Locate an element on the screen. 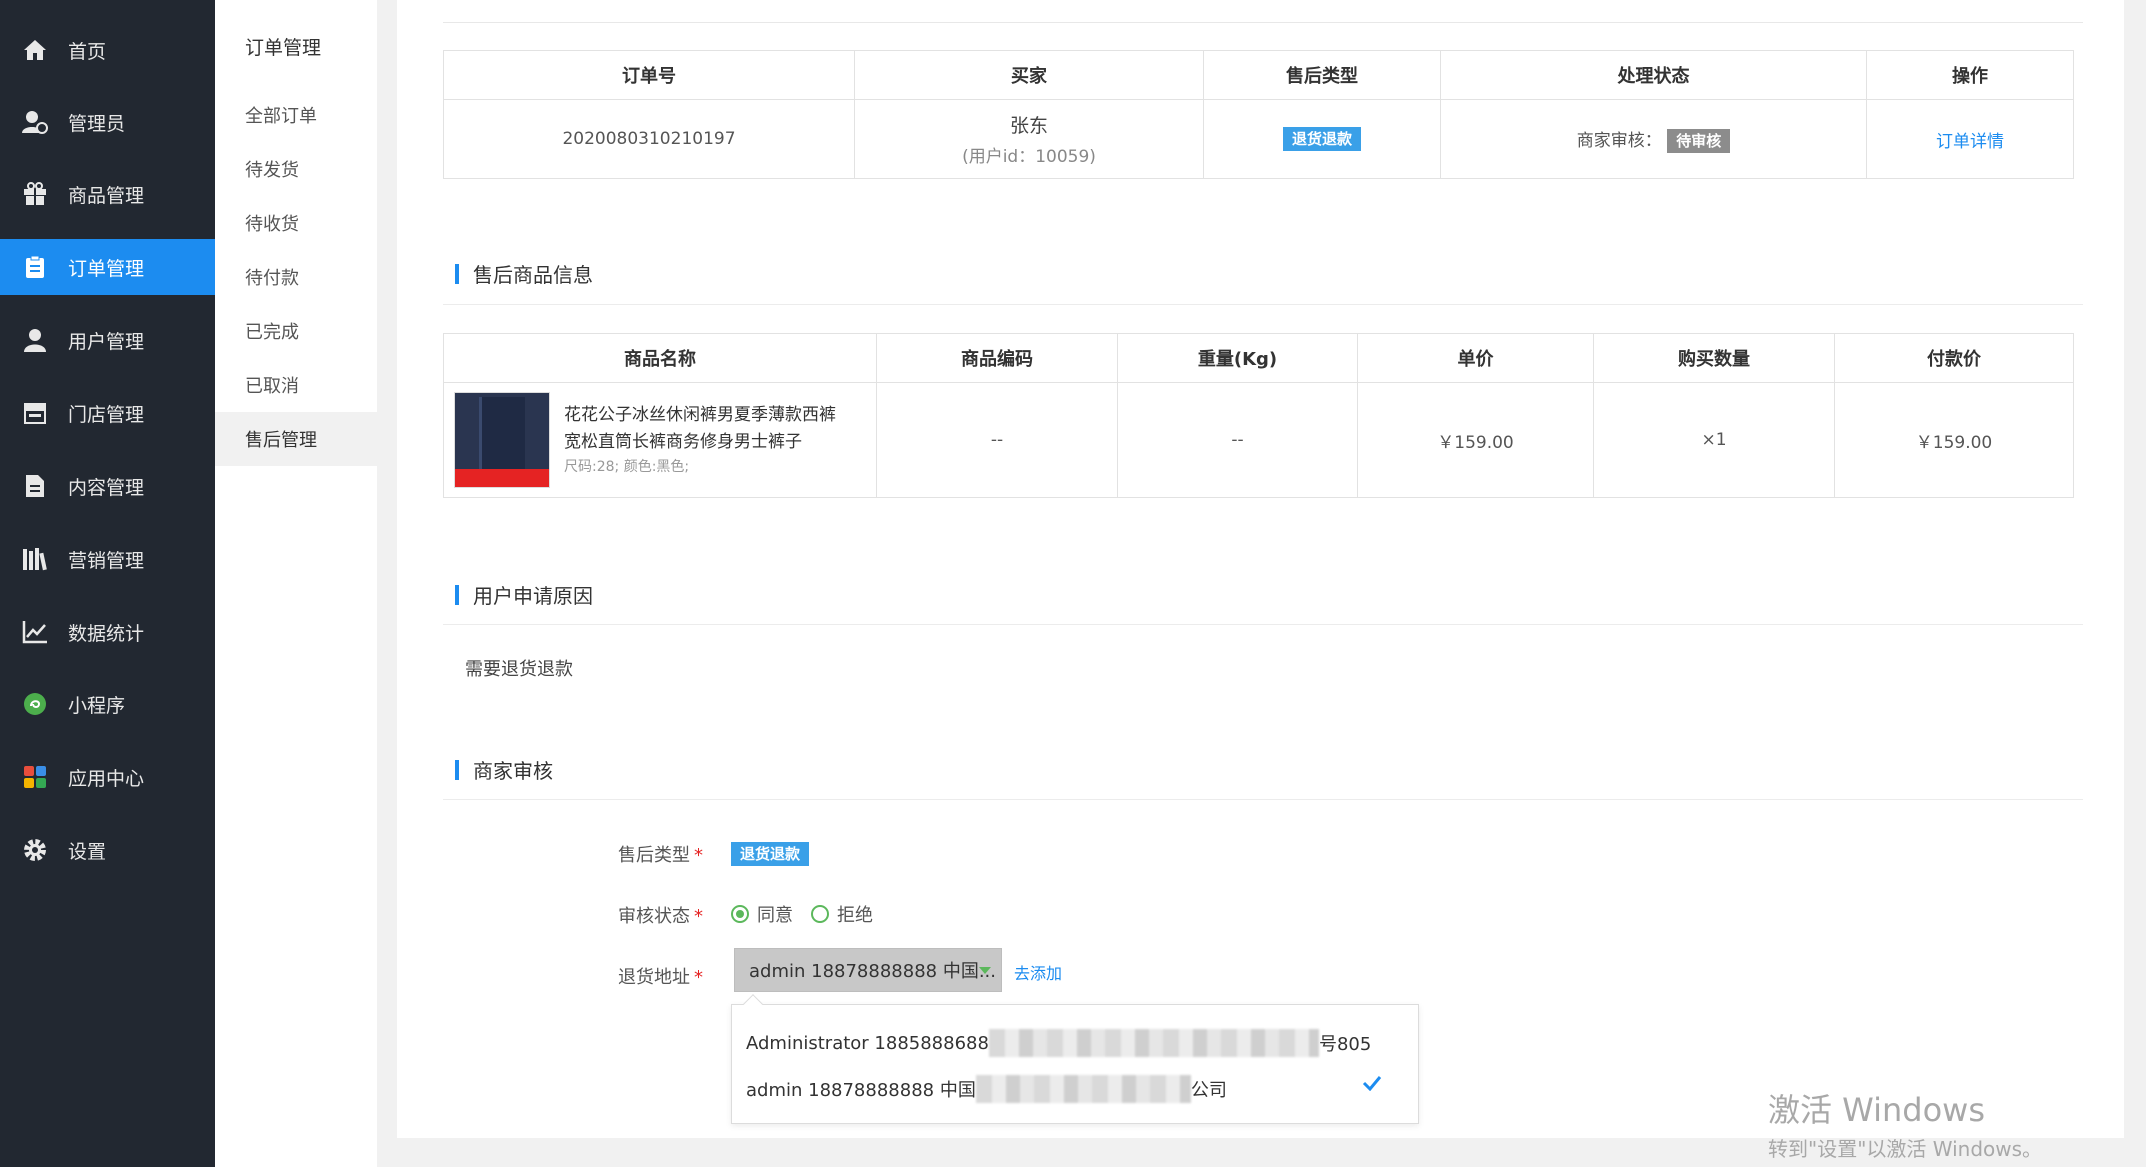  sidebar-item-stats: 数据统计 is located at coordinates (107, 632).